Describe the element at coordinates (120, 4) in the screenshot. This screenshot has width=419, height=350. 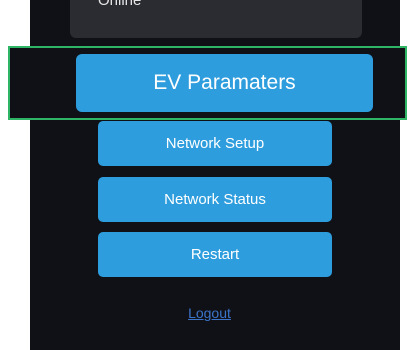
I see `status-text: Online` at that location.